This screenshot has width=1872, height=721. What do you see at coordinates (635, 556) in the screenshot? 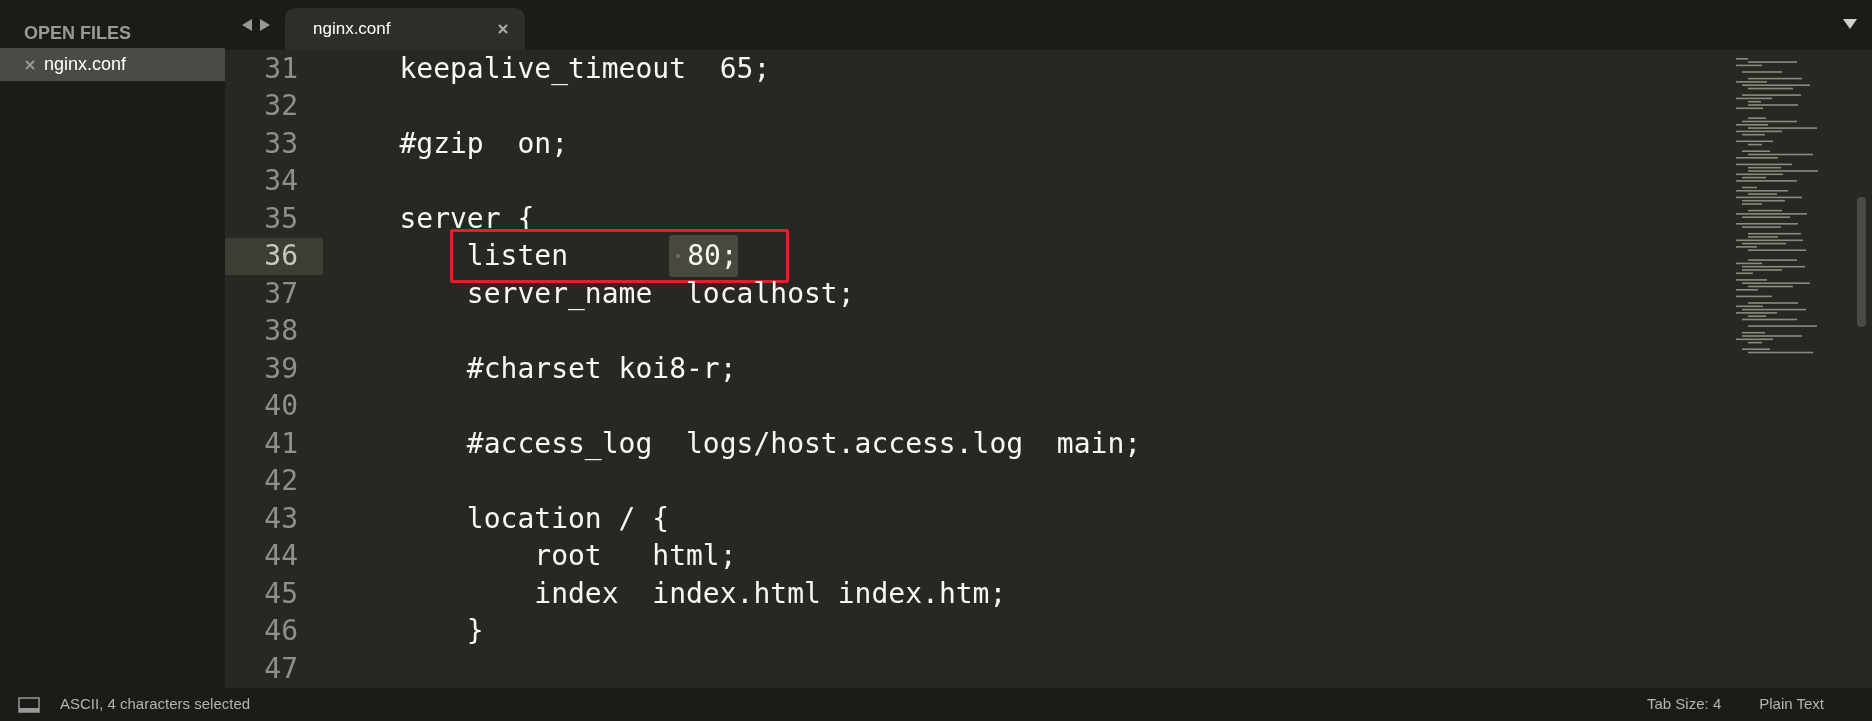
I see `code-line: root html;` at bounding box center [635, 556].